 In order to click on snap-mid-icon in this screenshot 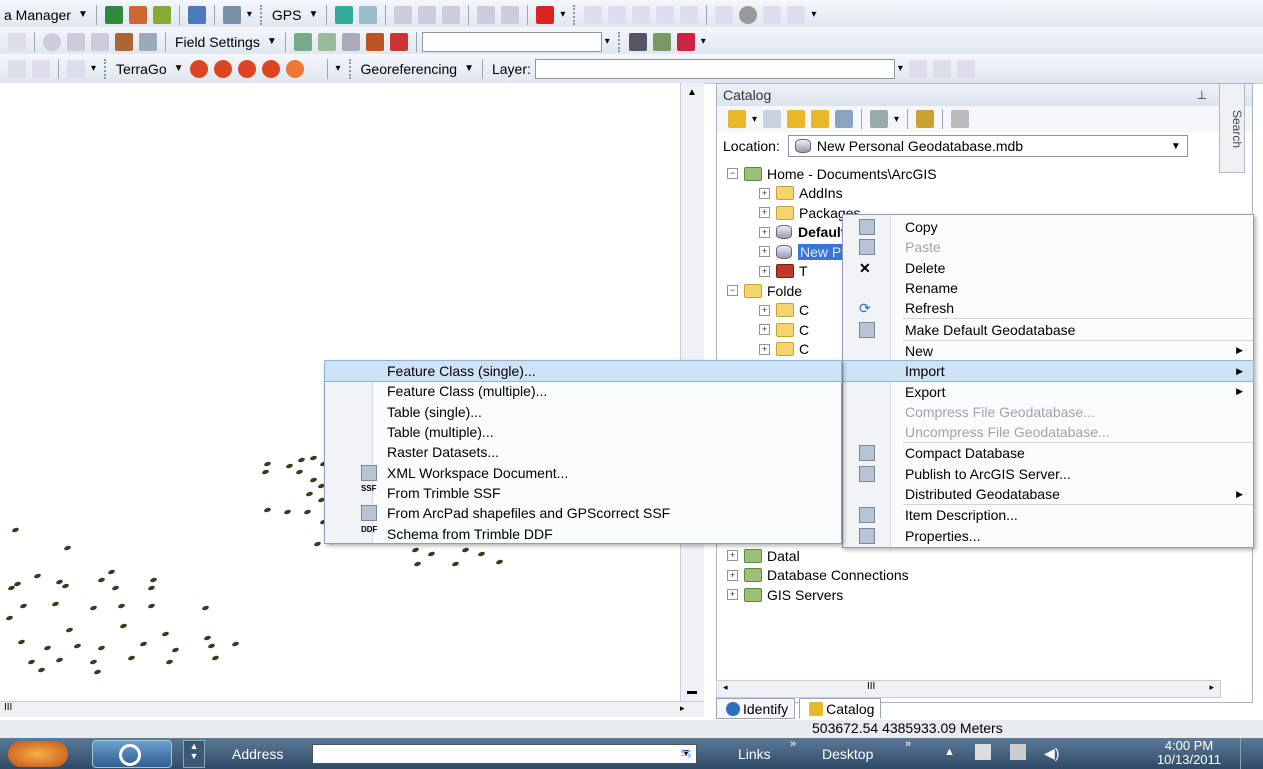, I will do `click(689, 14)`.